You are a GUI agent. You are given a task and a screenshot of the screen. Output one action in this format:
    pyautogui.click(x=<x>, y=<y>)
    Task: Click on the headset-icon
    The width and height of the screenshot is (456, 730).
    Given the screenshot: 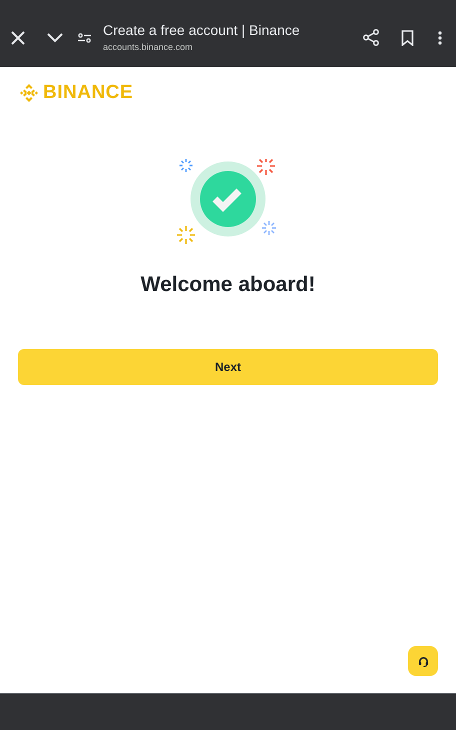 What is the action you would take?
    pyautogui.click(x=423, y=661)
    